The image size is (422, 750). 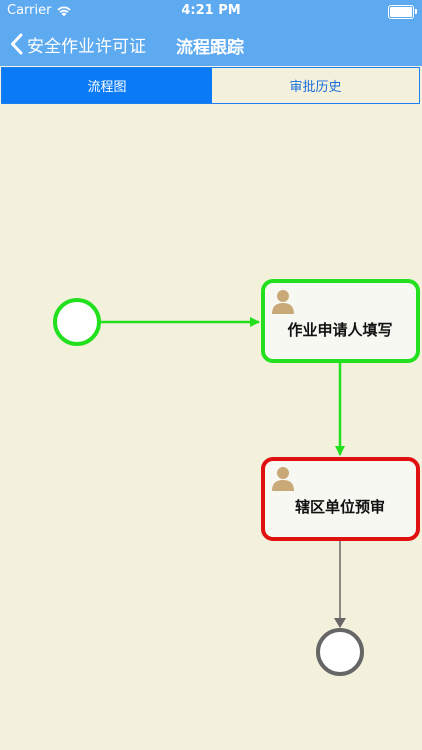 I want to click on start-event, so click(x=77, y=322).